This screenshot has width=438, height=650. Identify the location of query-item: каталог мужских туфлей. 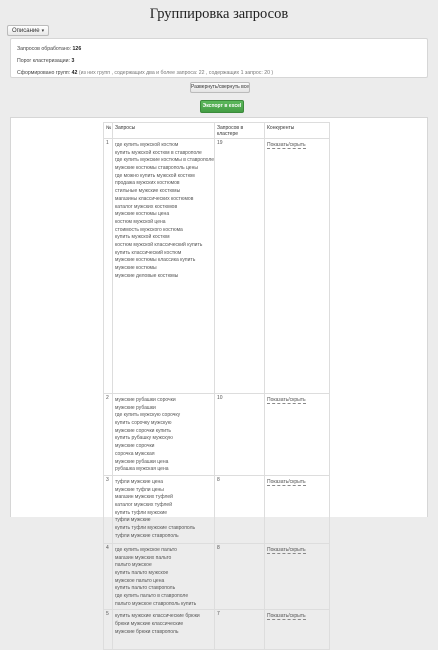
(143, 504).